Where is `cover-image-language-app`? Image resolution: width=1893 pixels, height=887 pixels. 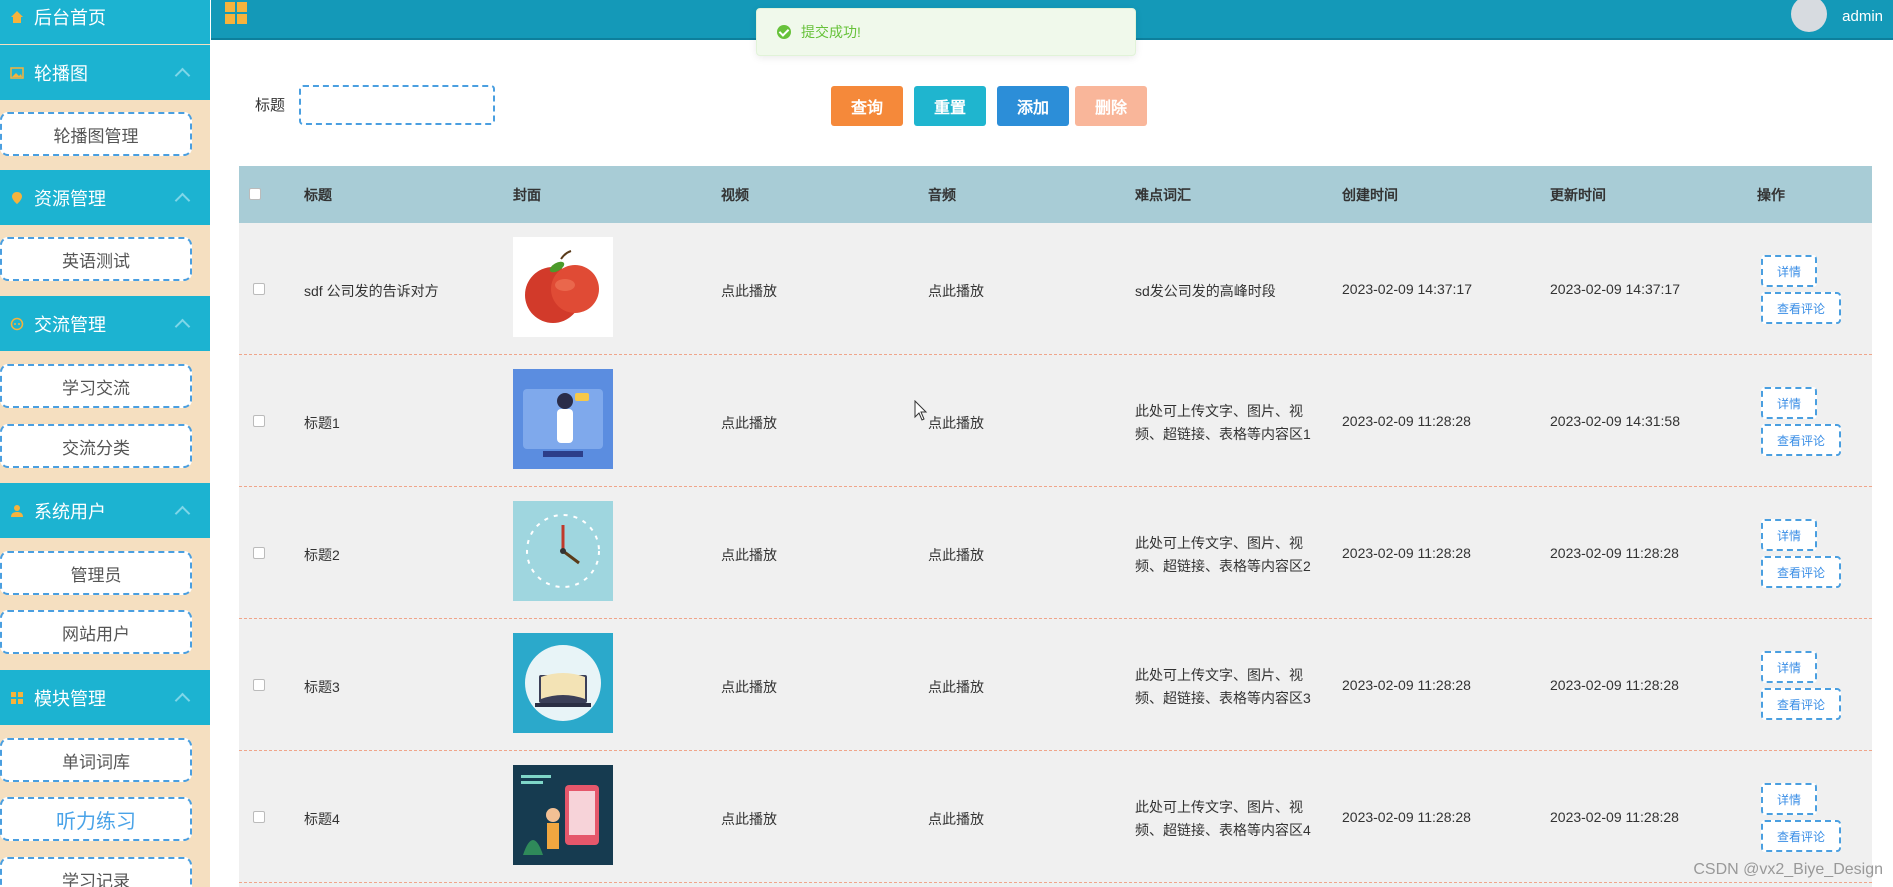 cover-image-language-app is located at coordinates (563, 815).